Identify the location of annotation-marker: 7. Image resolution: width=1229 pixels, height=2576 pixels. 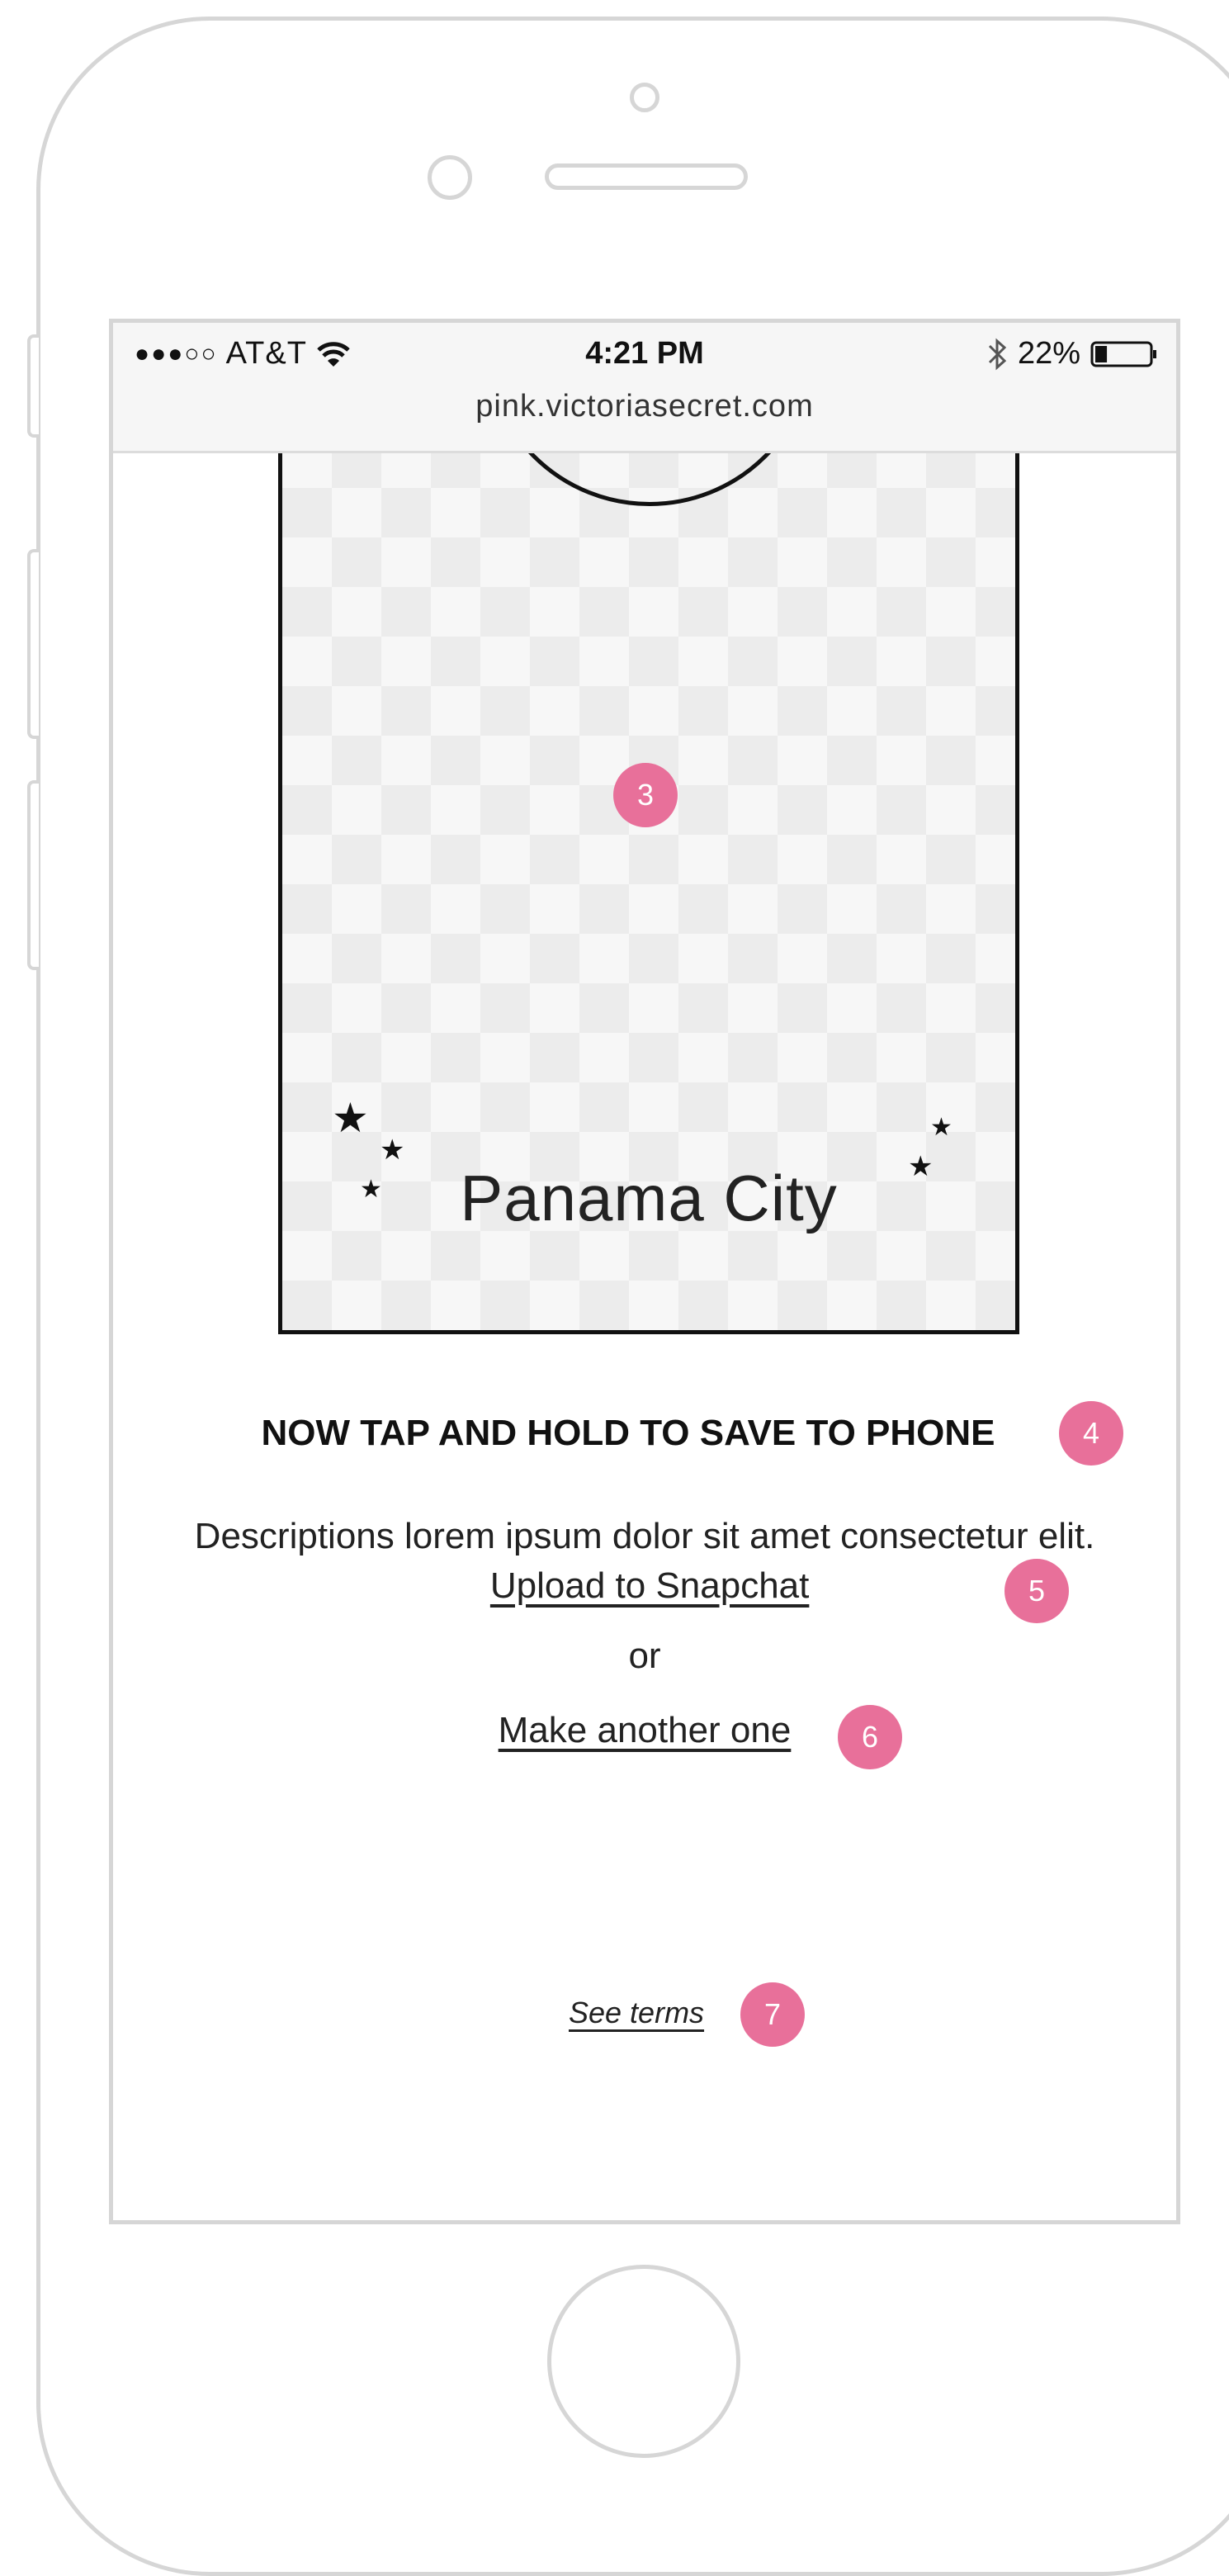
(773, 2014).